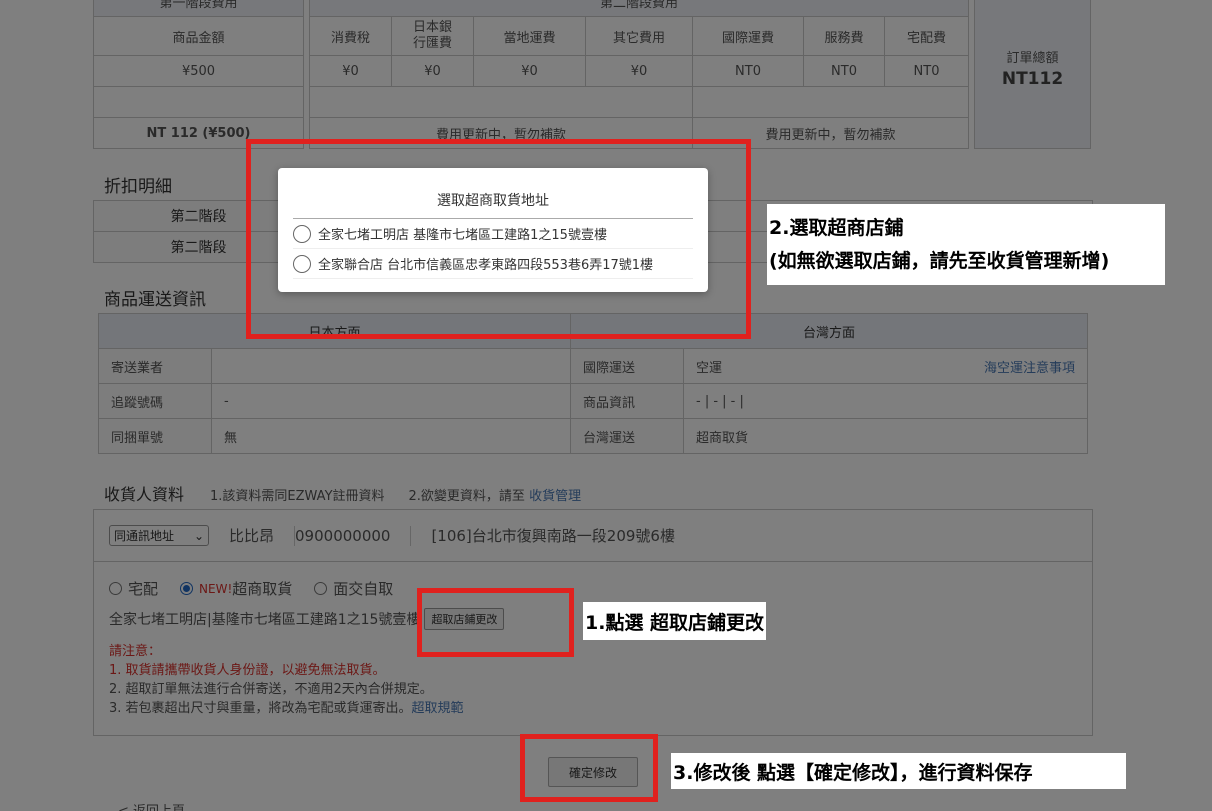 Image resolution: width=1212 pixels, height=811 pixels. Describe the element at coordinates (589, 768) in the screenshot. I see `highlight-confirm` at that location.